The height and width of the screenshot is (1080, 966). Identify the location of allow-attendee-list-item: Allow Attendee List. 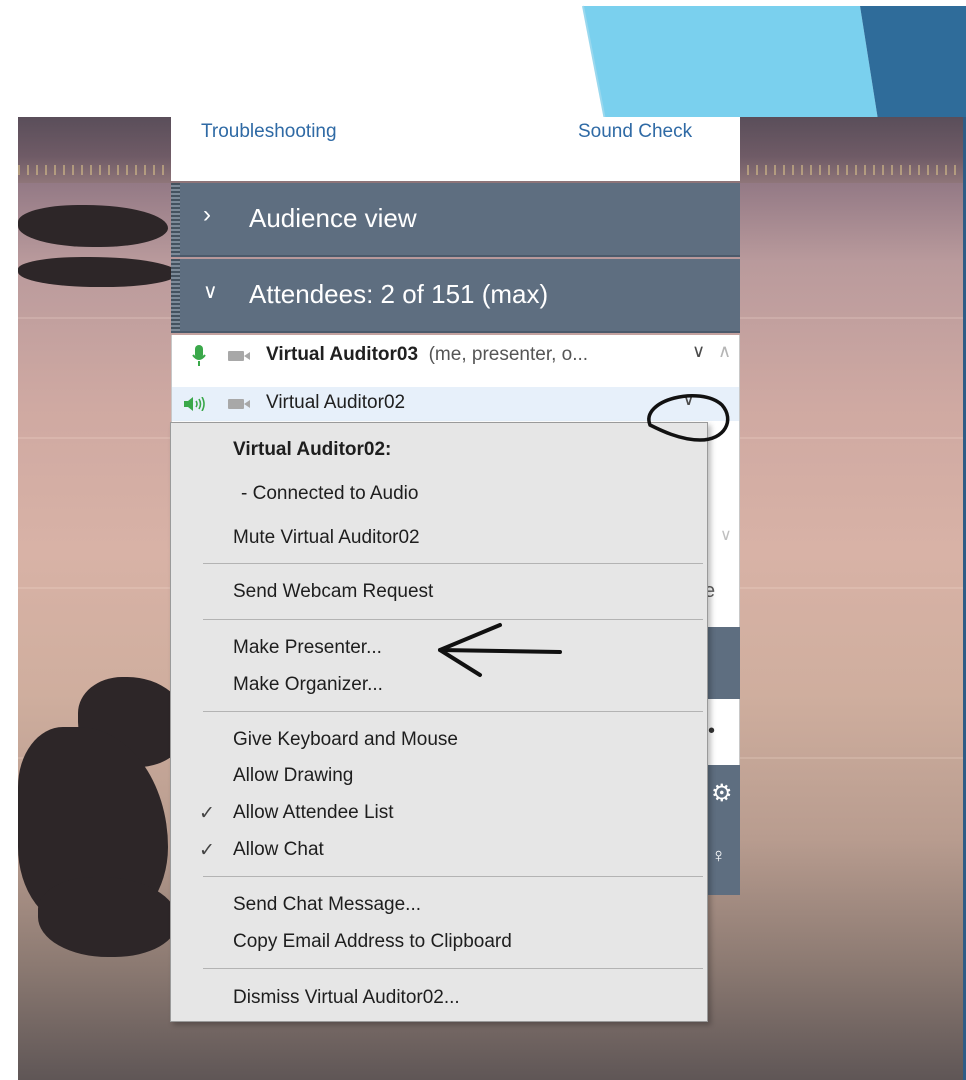
(313, 813).